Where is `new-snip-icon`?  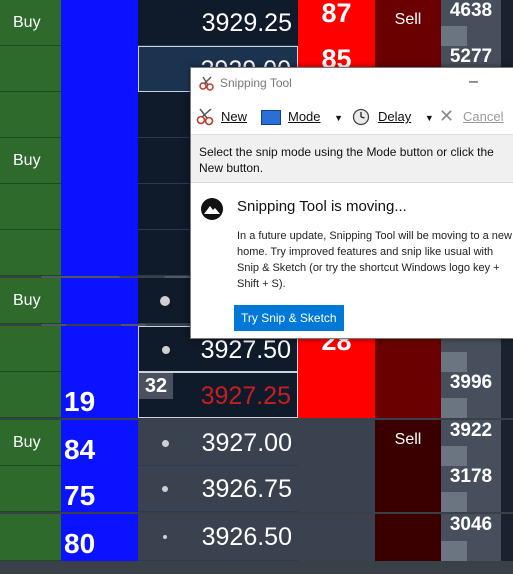
new-snip-icon is located at coordinates (205, 117).